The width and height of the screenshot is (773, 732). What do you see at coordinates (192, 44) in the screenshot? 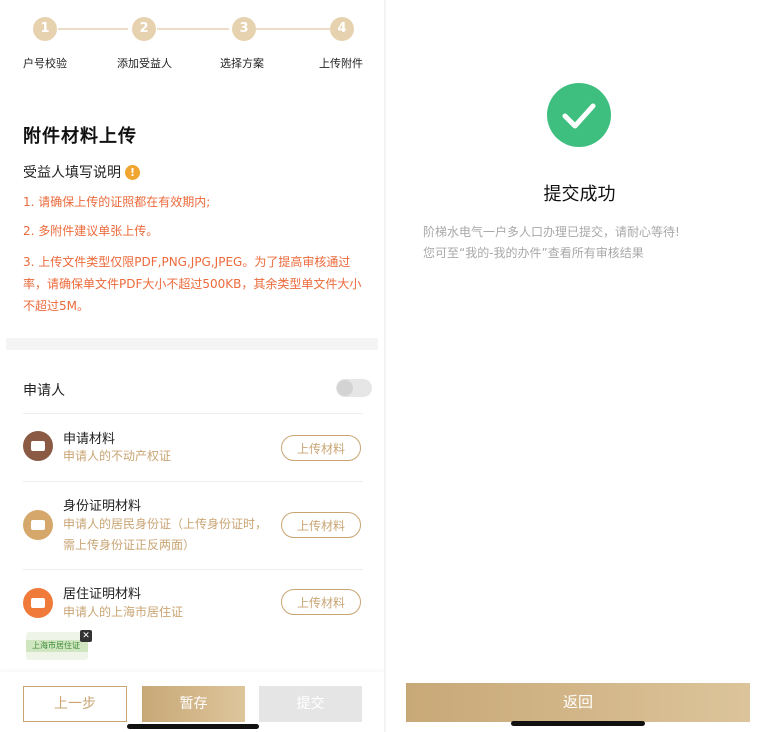
I see `stepper: 1 2 3 4 户号校验 添加受益人 选择方案 上传附件` at bounding box center [192, 44].